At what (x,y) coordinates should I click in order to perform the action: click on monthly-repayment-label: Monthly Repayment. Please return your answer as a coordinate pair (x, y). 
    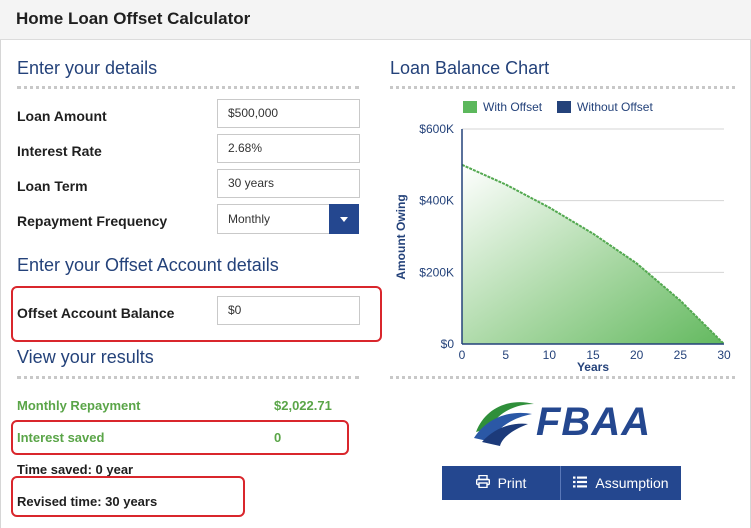
    Looking at the image, I should click on (79, 405).